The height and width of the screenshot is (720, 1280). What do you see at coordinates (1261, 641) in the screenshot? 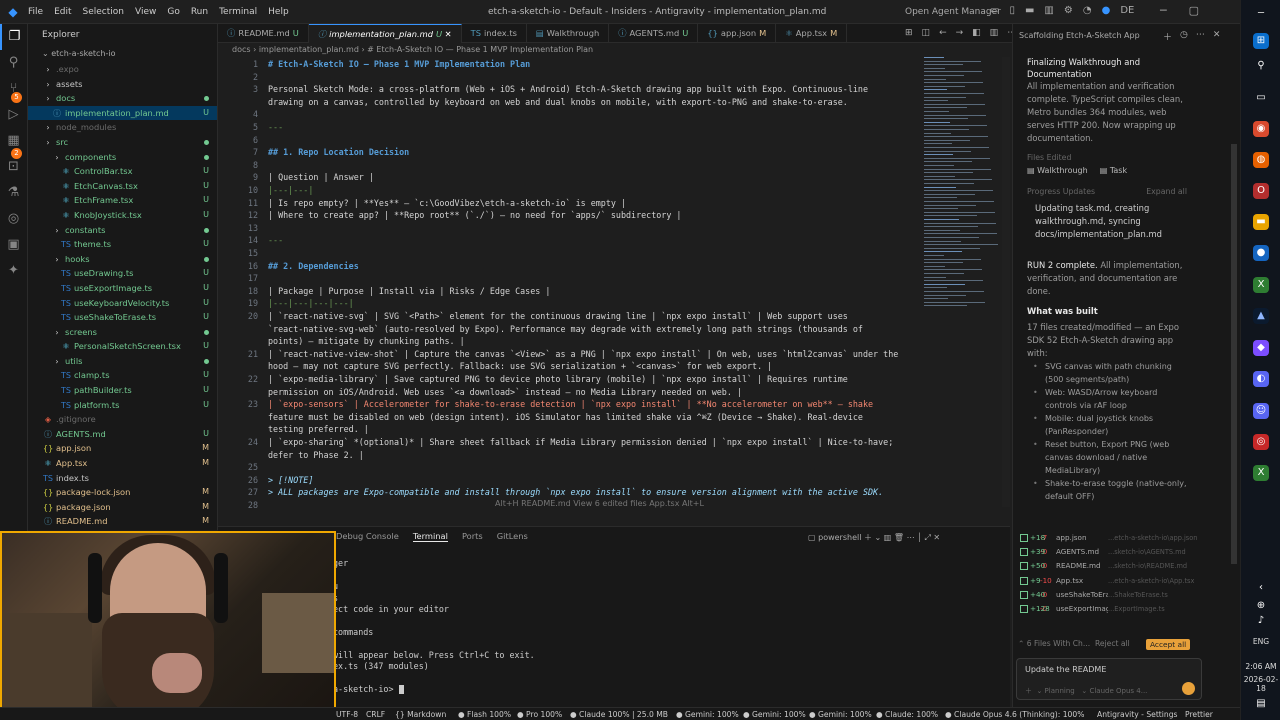
I see `language-indicator: ENG` at bounding box center [1261, 641].